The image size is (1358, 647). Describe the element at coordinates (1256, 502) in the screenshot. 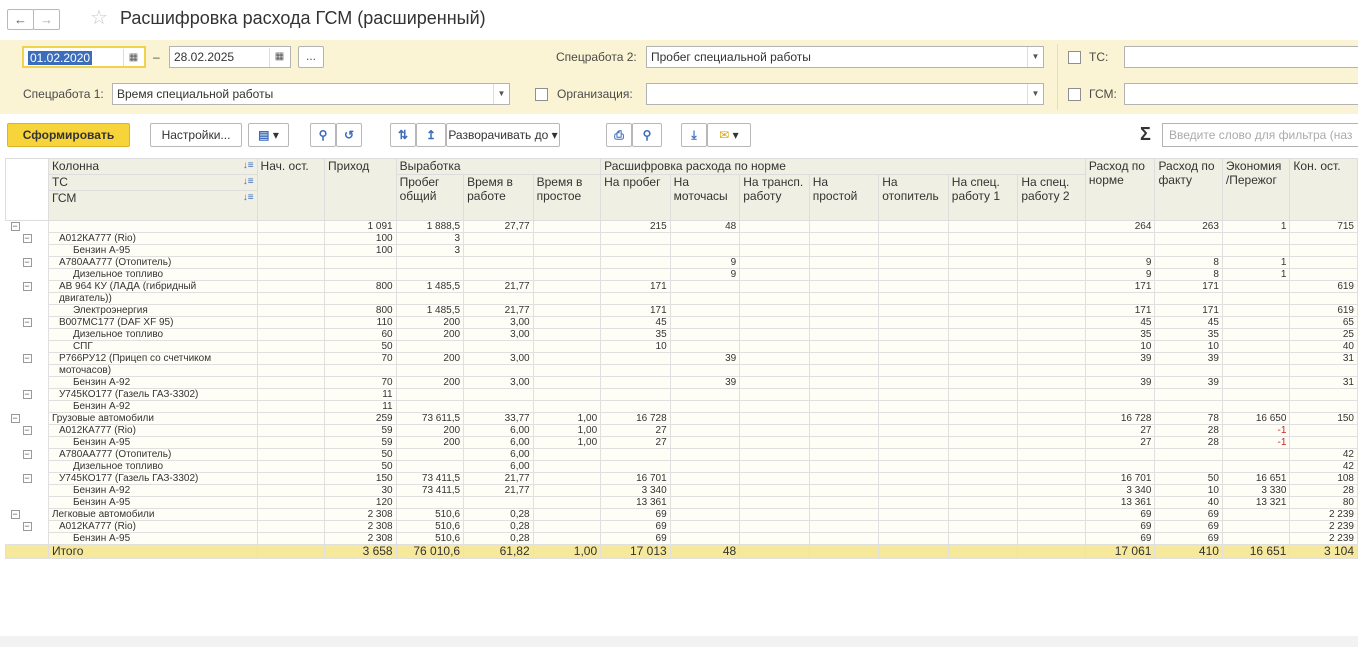

I see `cell-econ: 13 321` at that location.